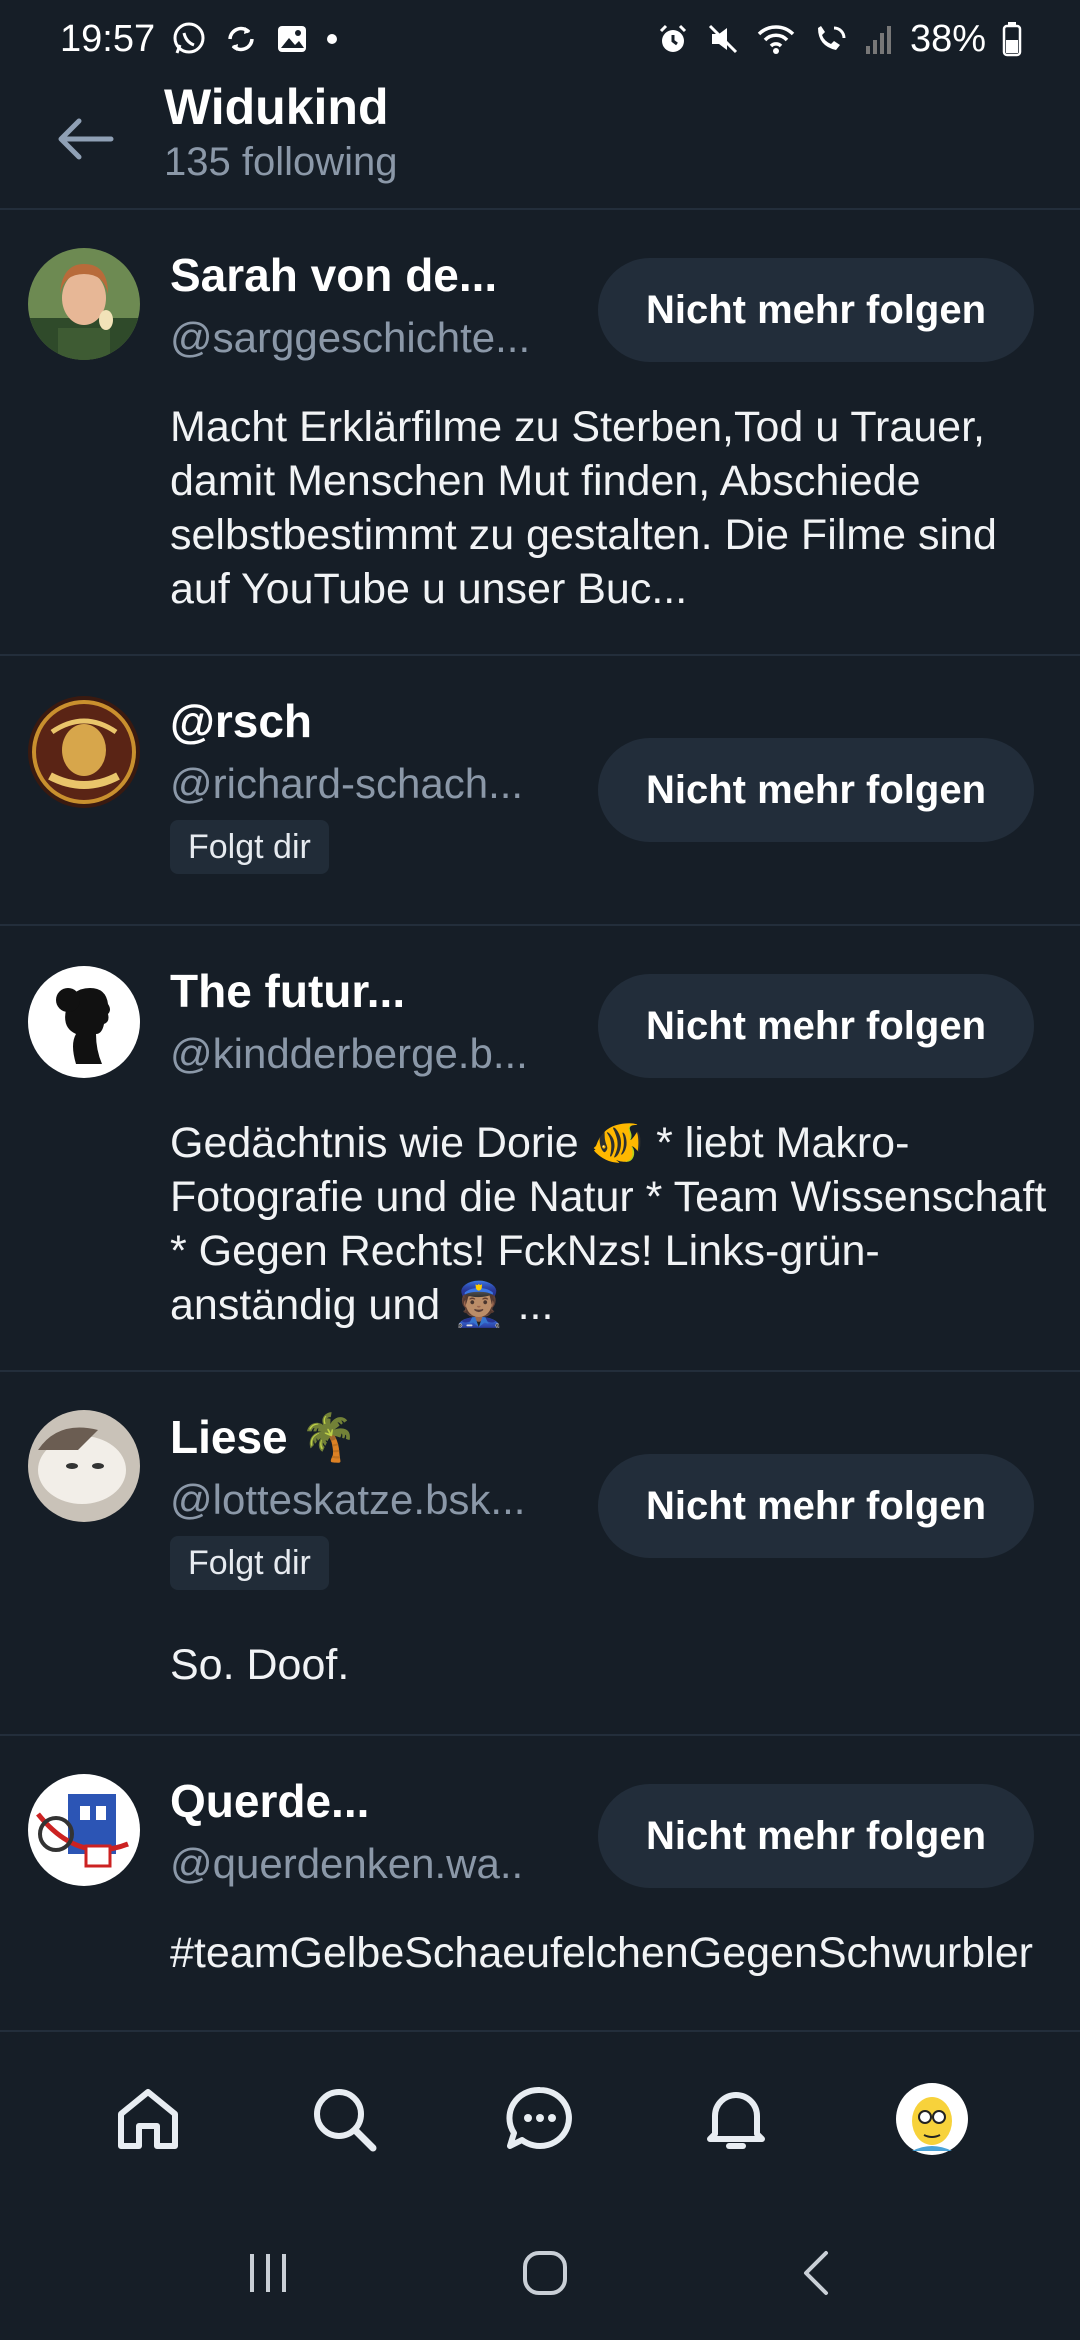  I want to click on bottom-nav, so click(540, 2120).